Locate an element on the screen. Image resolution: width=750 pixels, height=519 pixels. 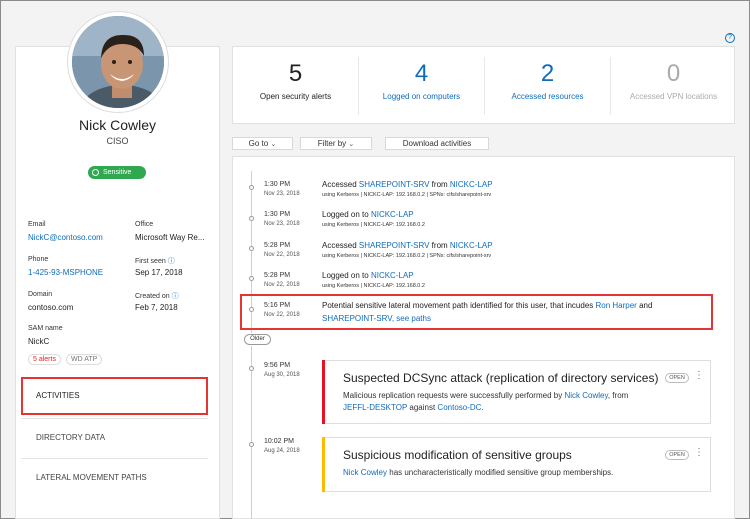
alerts-badge: 5 alerts is located at coordinates (44, 359).